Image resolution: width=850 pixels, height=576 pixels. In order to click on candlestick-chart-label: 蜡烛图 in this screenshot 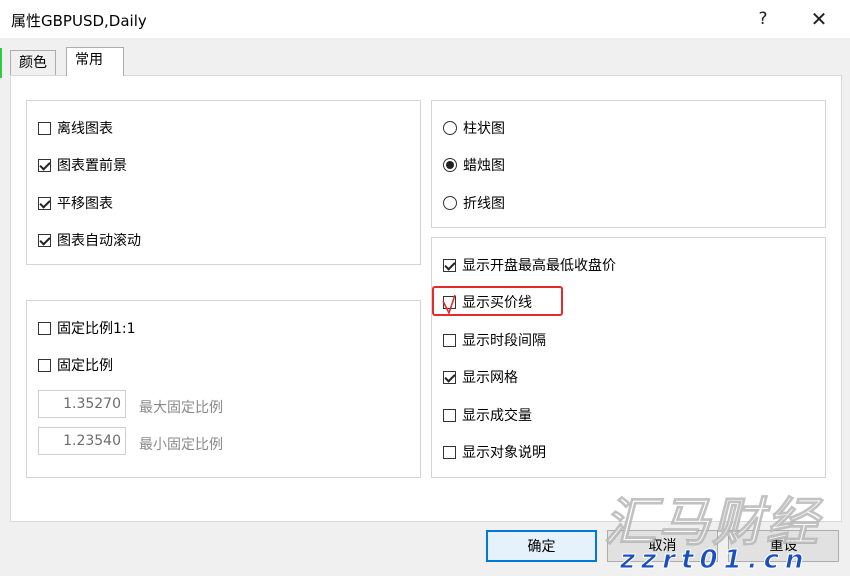, I will do `click(484, 166)`.